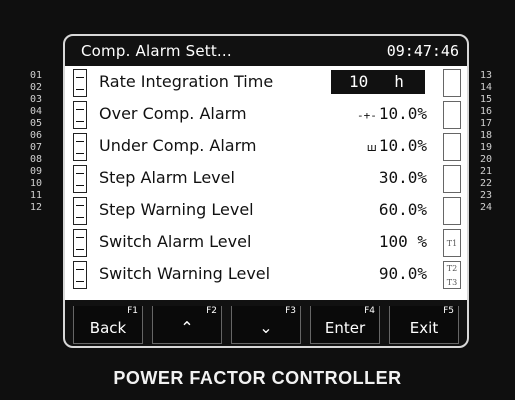 This screenshot has width=515, height=400. I want to click on setting-label: Rate Integration Time, so click(186, 81).